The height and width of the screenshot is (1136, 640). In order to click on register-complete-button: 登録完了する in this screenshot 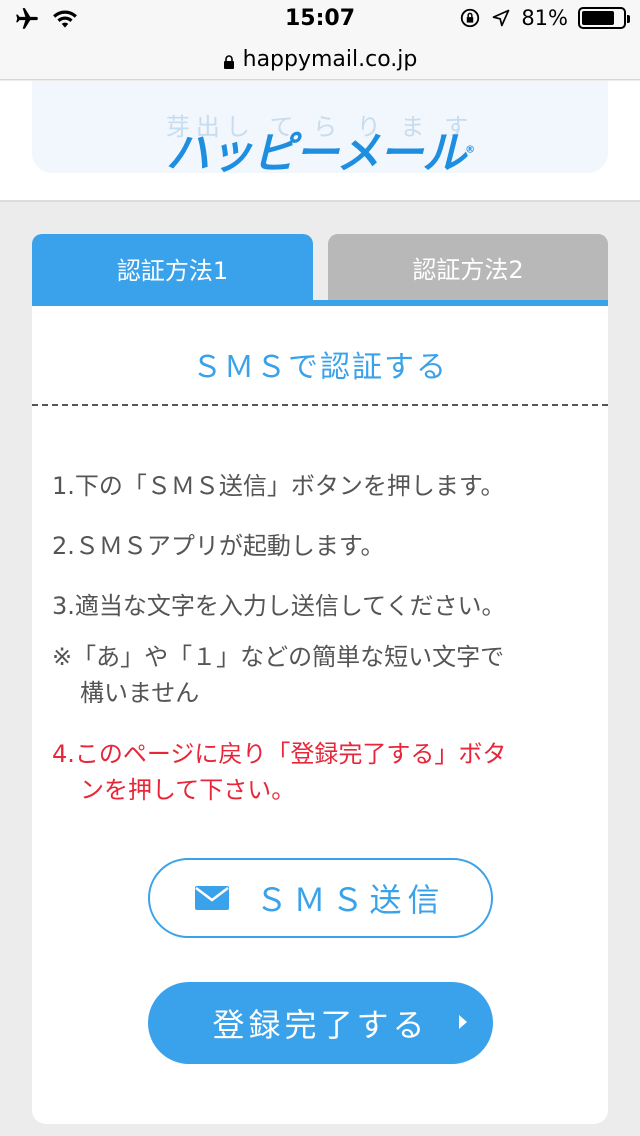, I will do `click(320, 1023)`.